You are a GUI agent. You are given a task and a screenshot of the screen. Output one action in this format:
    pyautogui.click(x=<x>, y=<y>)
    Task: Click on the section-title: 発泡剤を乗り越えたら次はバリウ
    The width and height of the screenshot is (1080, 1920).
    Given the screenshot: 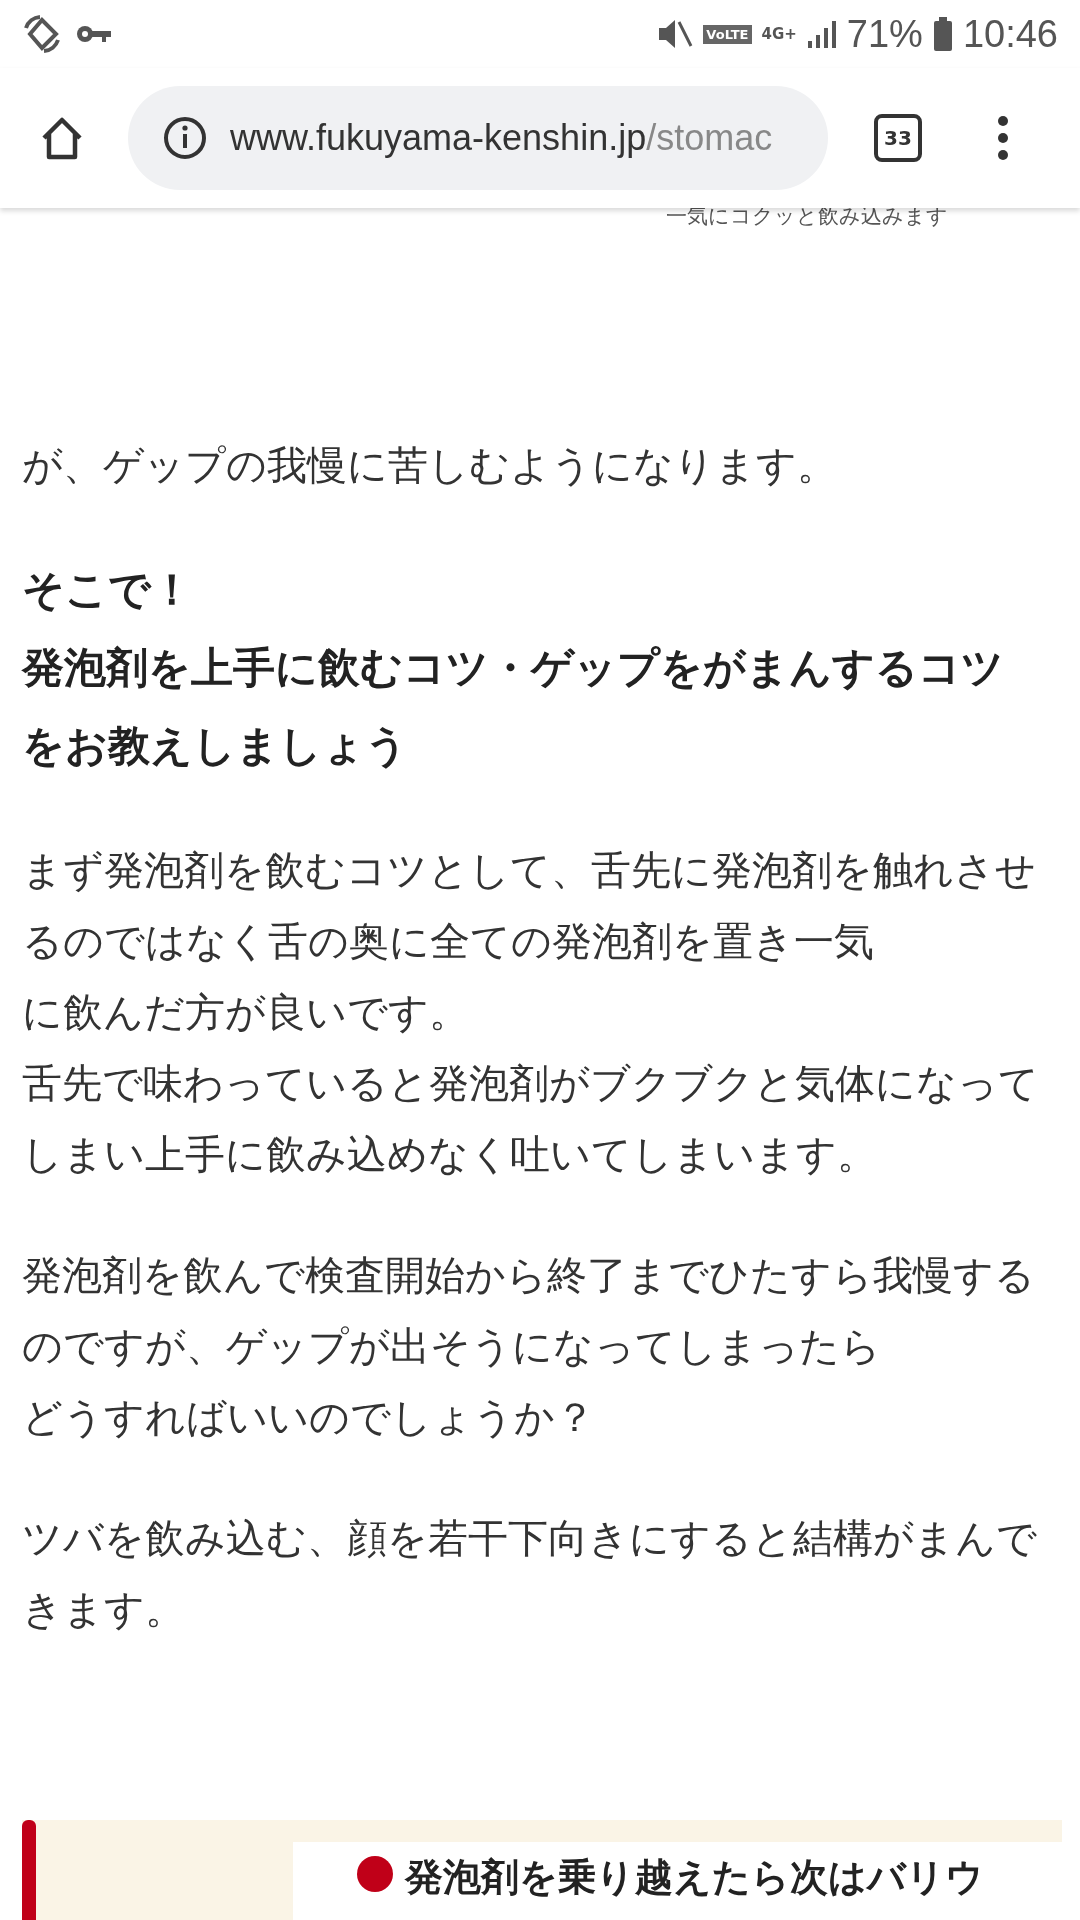 What is the action you would take?
    pyautogui.click(x=694, y=1877)
    